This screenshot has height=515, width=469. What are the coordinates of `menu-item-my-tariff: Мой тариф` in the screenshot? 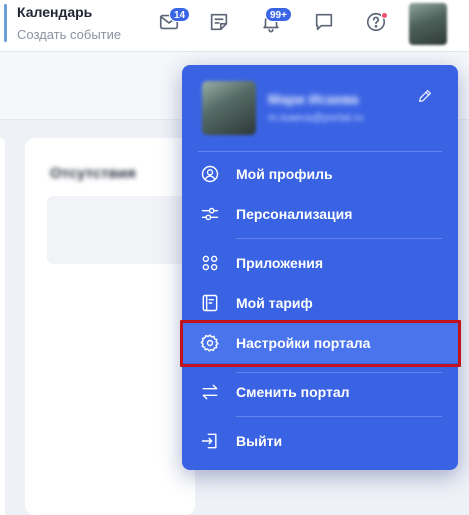 It's located at (320, 303).